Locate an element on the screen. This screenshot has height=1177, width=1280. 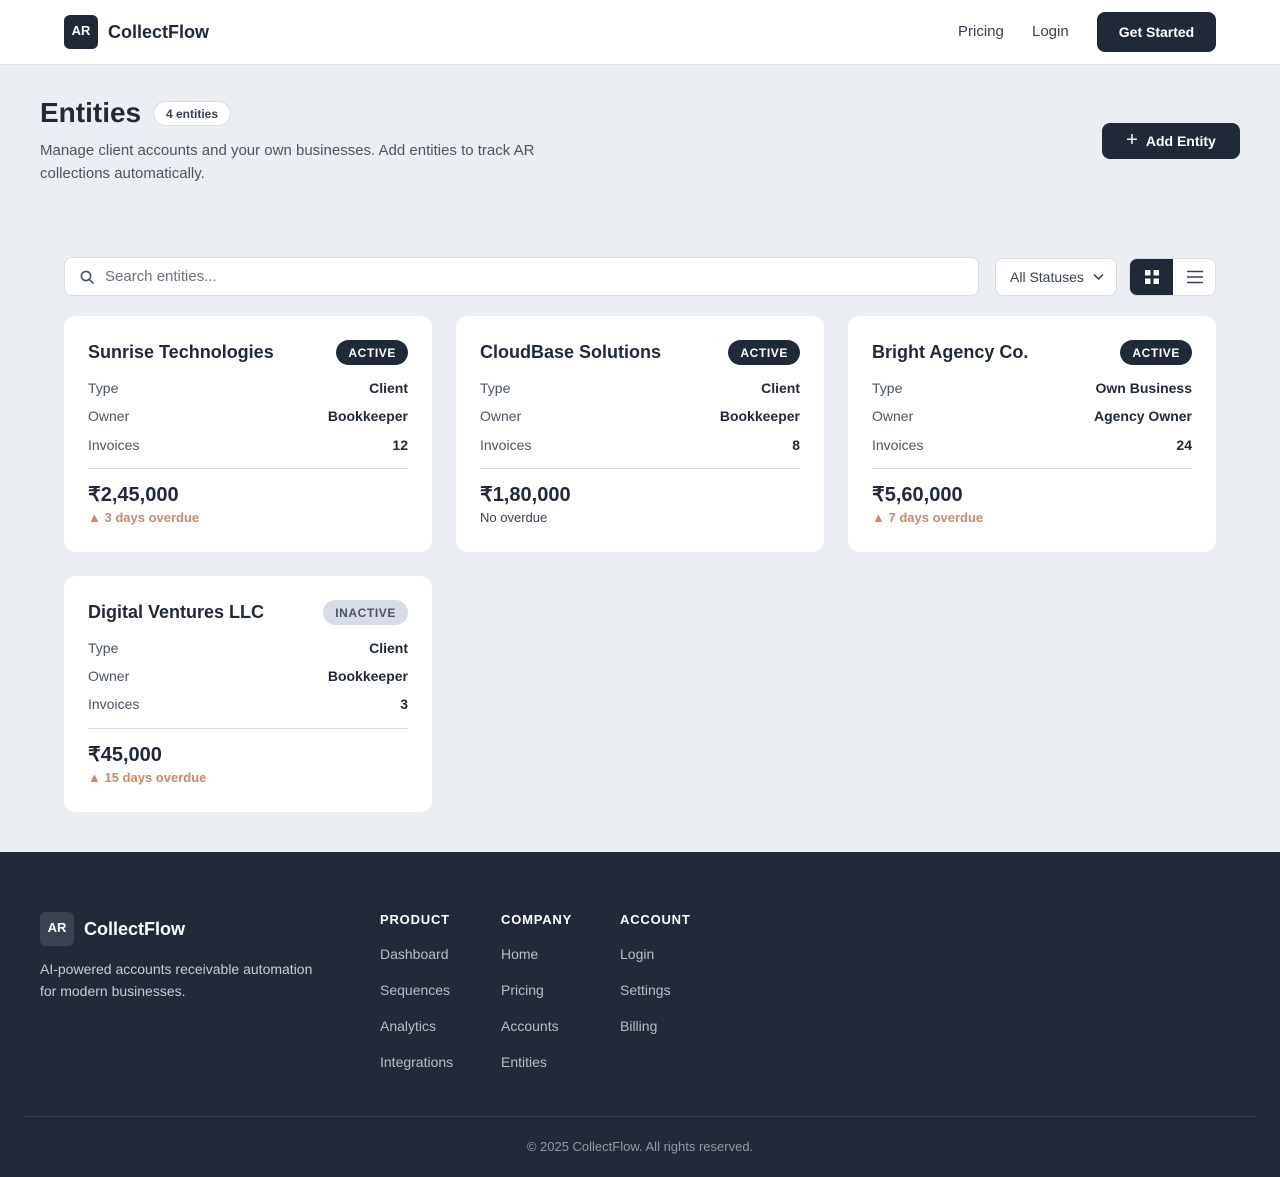
overdue-status: ▲ 3 days overdue is located at coordinates (144, 517).